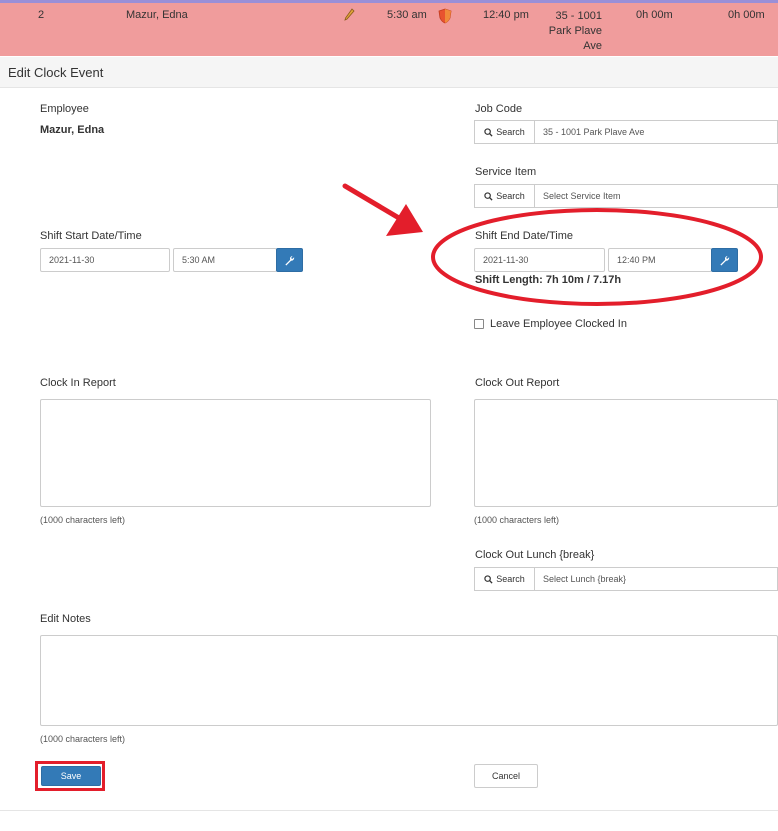  I want to click on leave-clocked-in-label: Leave Employee Clocked In, so click(558, 324).